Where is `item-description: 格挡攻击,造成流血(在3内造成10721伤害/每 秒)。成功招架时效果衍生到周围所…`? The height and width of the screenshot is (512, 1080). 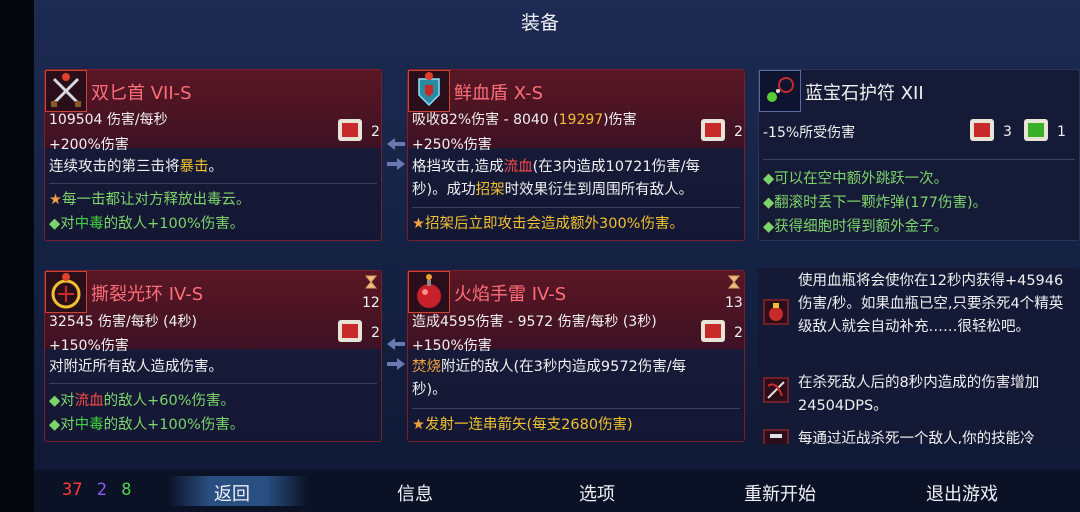 item-description: 格挡攻击,造成流血(在3内造成10721伤害/每 秒)。成功招架时效果衍生到周围所… is located at coordinates (556, 178).